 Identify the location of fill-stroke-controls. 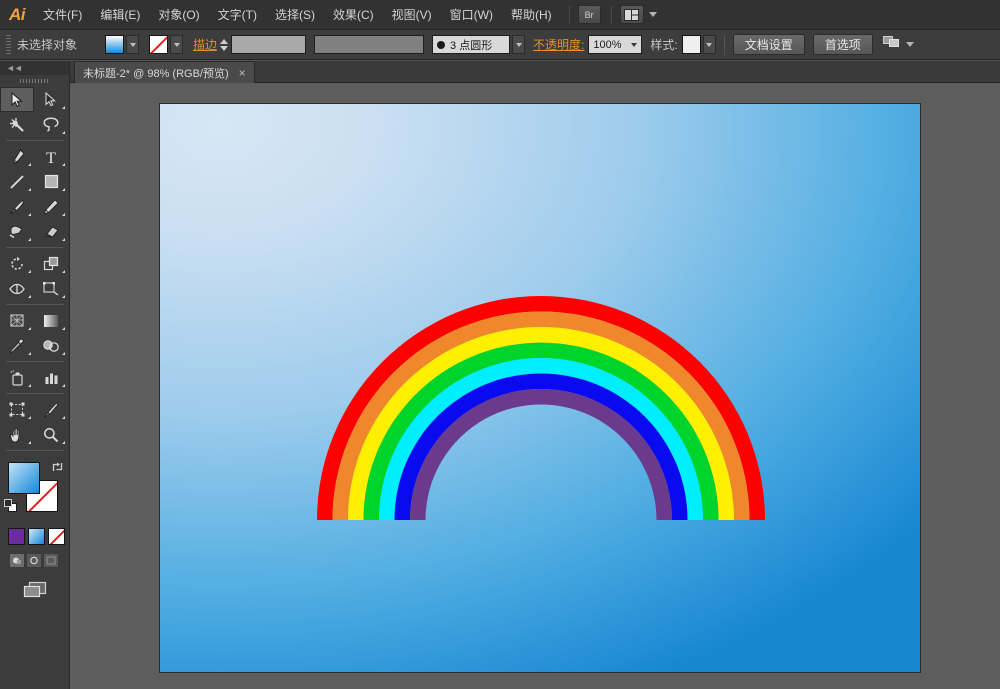
(35, 491).